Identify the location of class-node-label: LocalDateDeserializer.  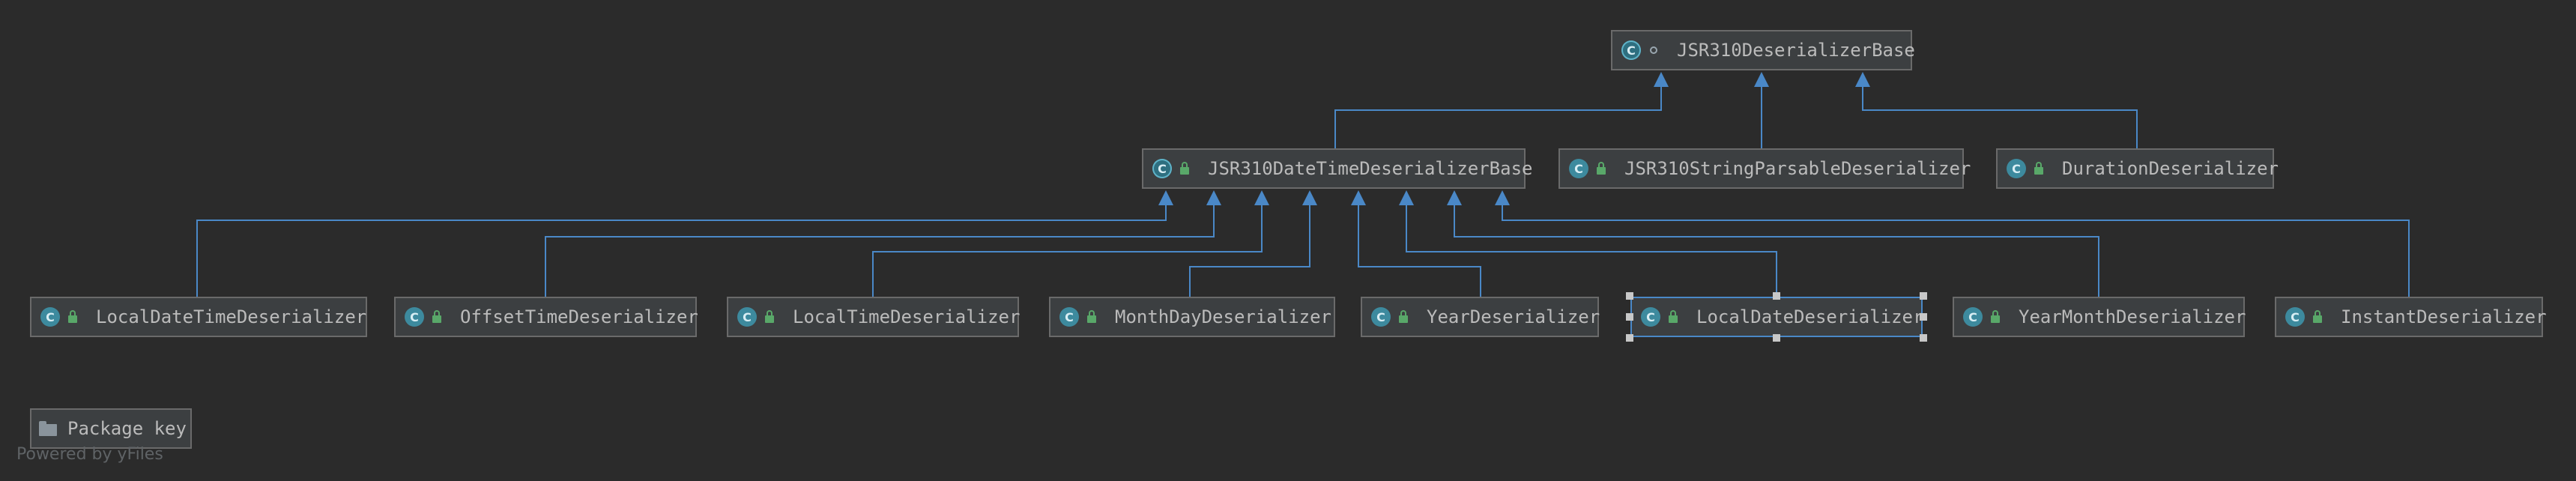
(1810, 316).